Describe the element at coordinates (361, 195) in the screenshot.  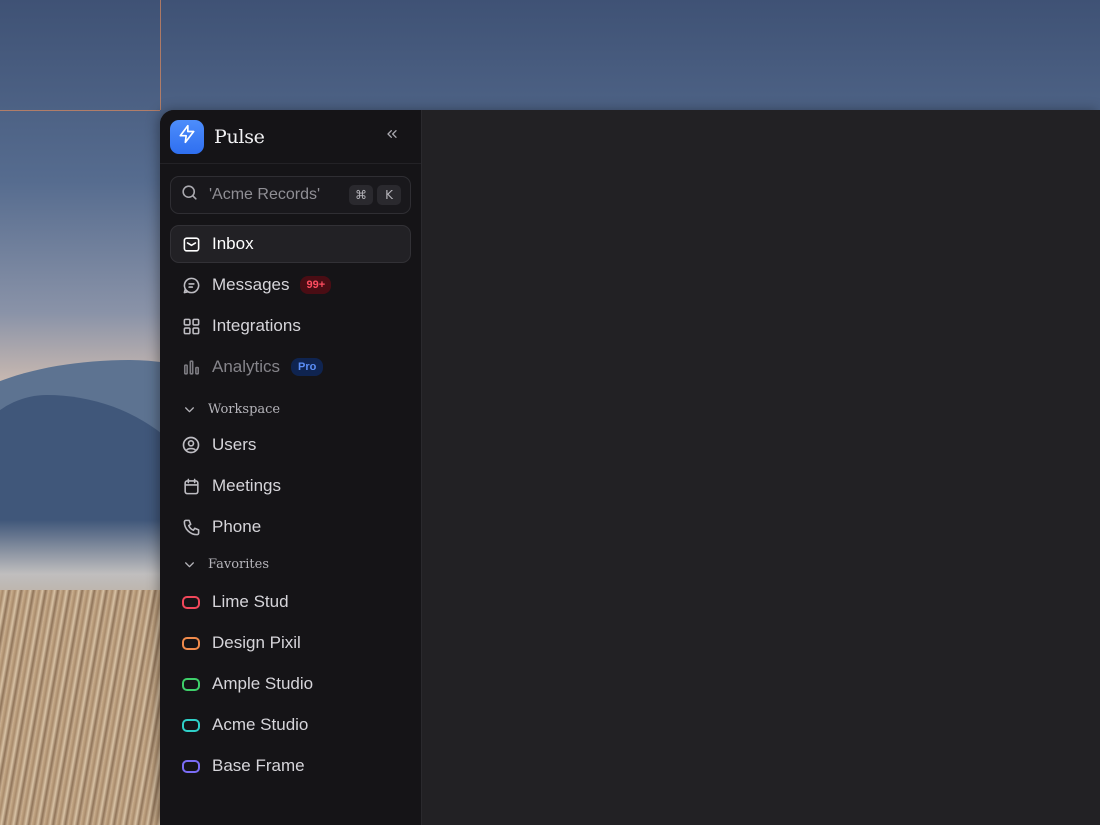
I see `shortcut-key-modifier: ⌘` at that location.